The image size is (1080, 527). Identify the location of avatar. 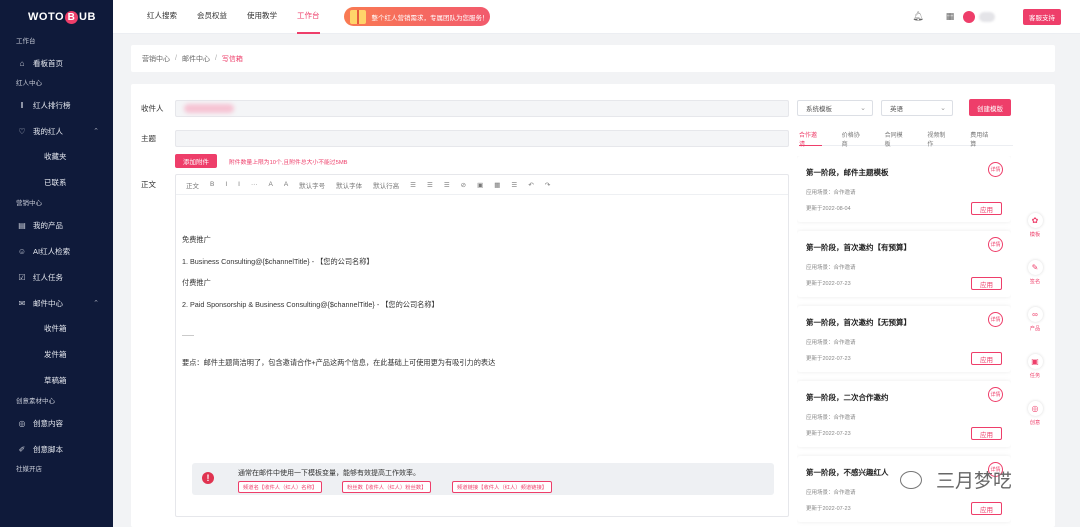
(969, 16).